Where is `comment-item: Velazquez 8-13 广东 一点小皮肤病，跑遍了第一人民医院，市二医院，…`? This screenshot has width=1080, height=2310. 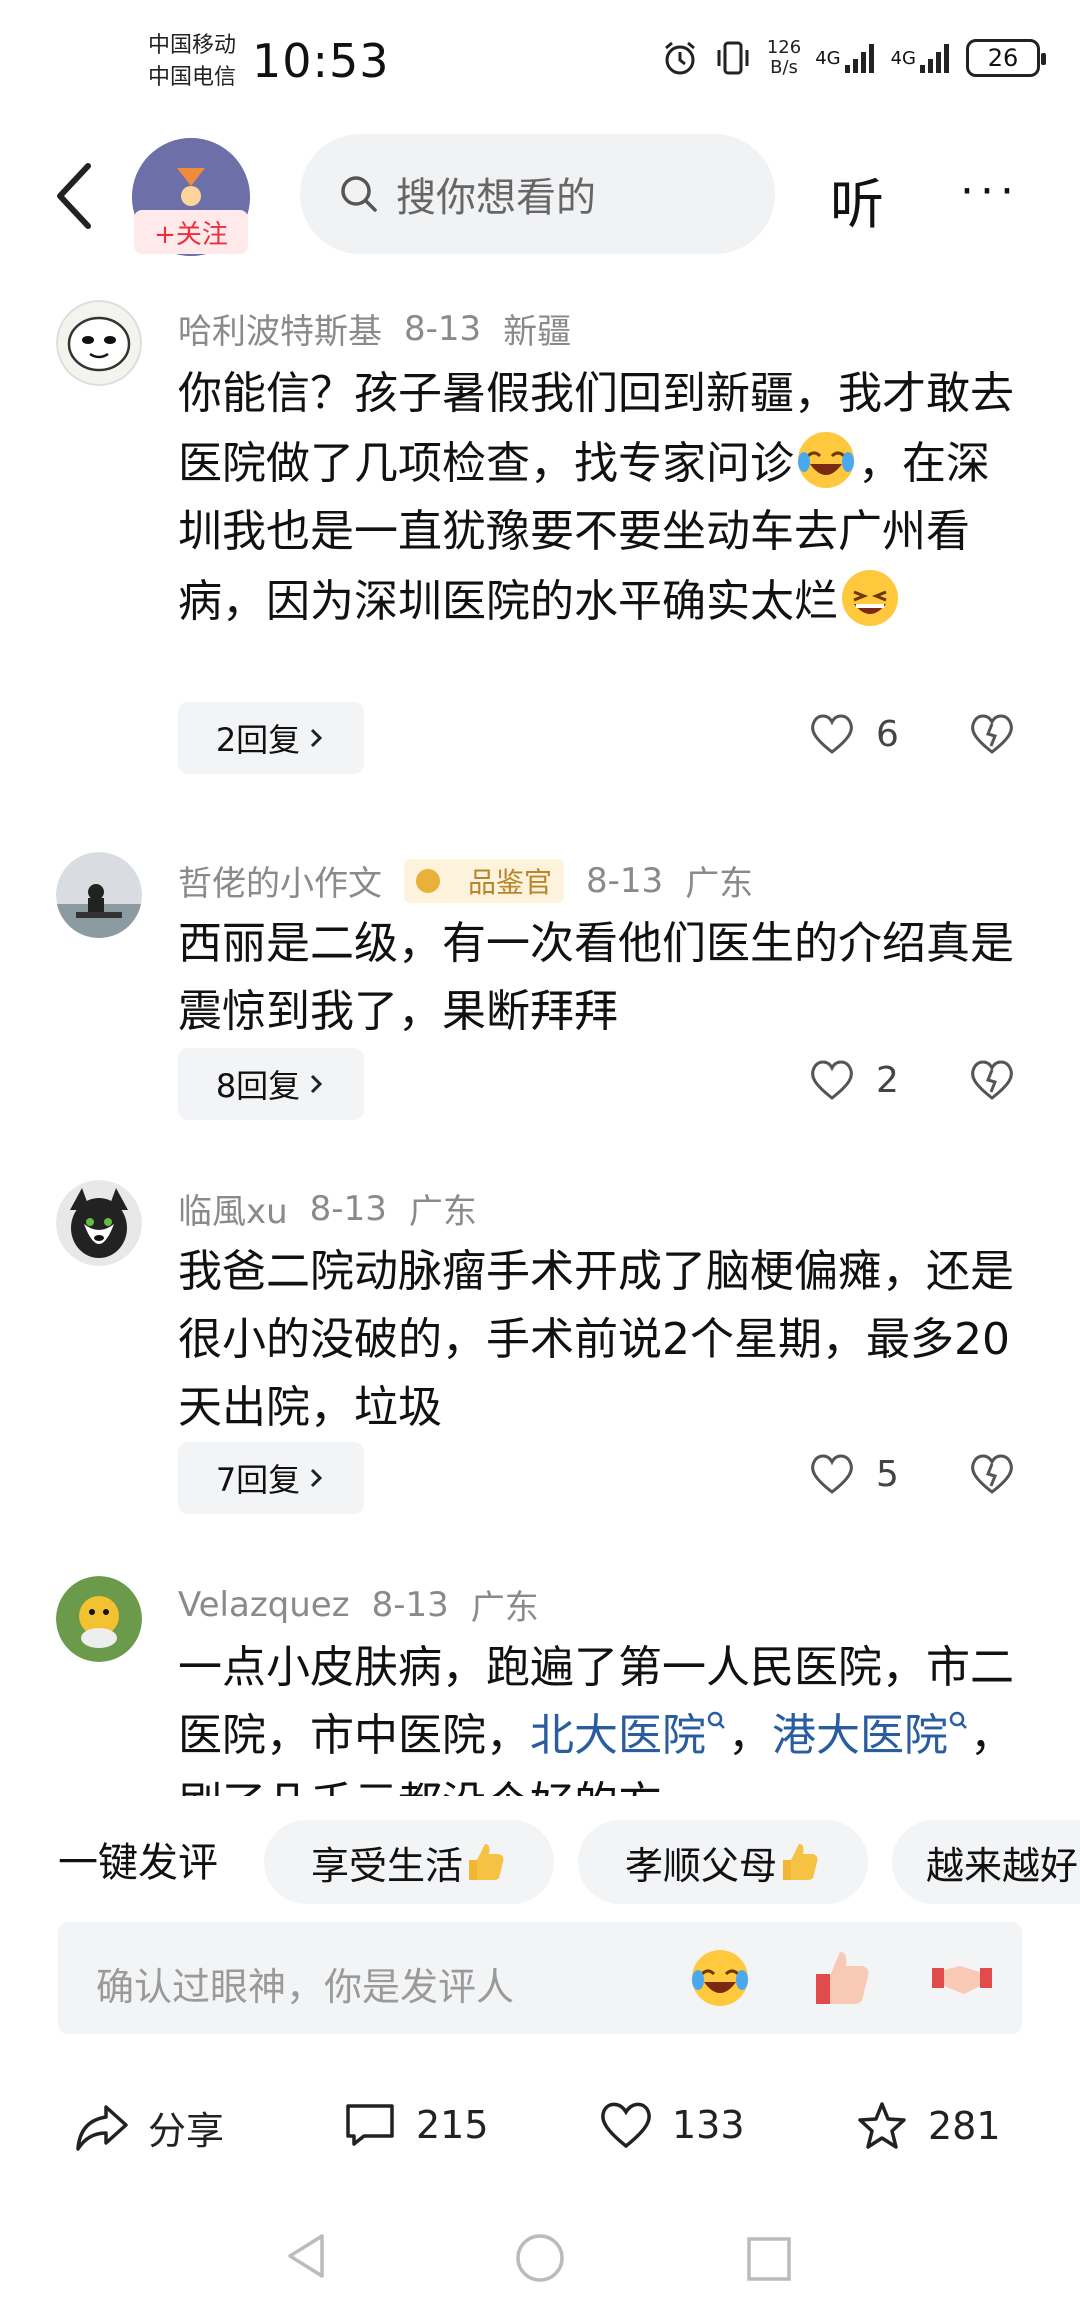 comment-item: Velazquez 8-13 广东 一点小皮肤病，跑遍了第一人民医院，市二医院，… is located at coordinates (540, 1686).